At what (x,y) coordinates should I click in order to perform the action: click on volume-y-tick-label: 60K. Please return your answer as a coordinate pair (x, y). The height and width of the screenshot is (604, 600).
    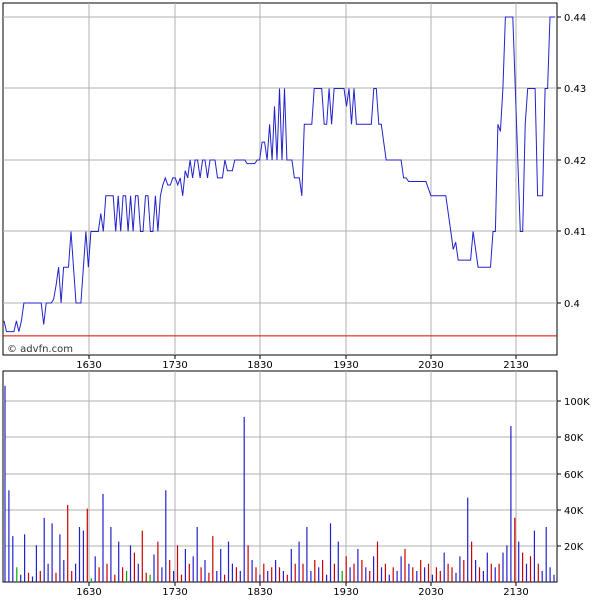
    Looking at the image, I should click on (574, 475).